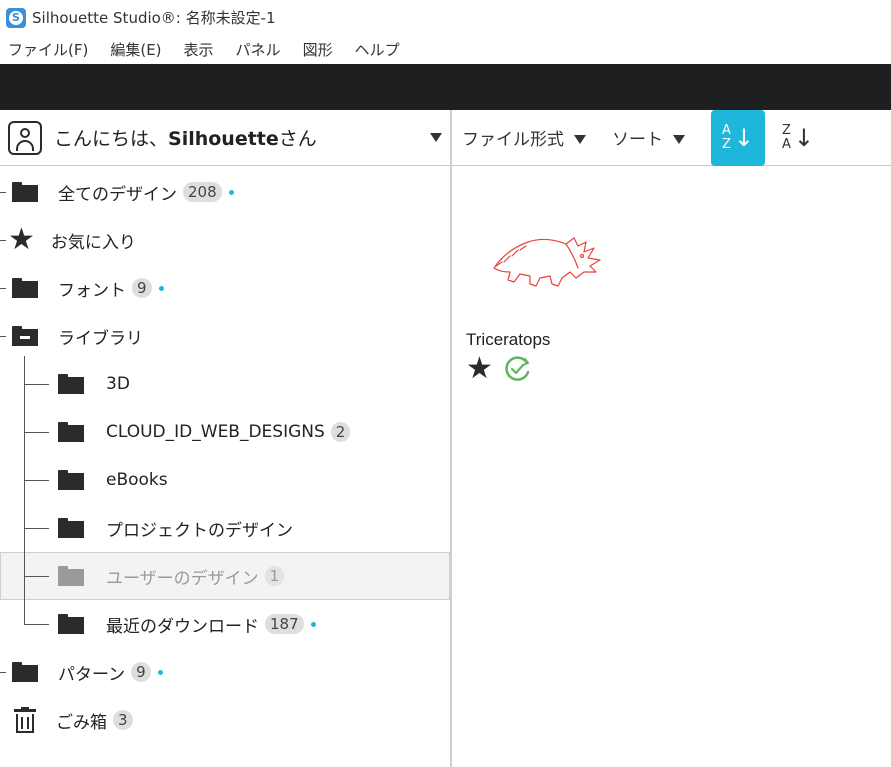  Describe the element at coordinates (199, 49) in the screenshot. I see `menu-view: 表示` at that location.